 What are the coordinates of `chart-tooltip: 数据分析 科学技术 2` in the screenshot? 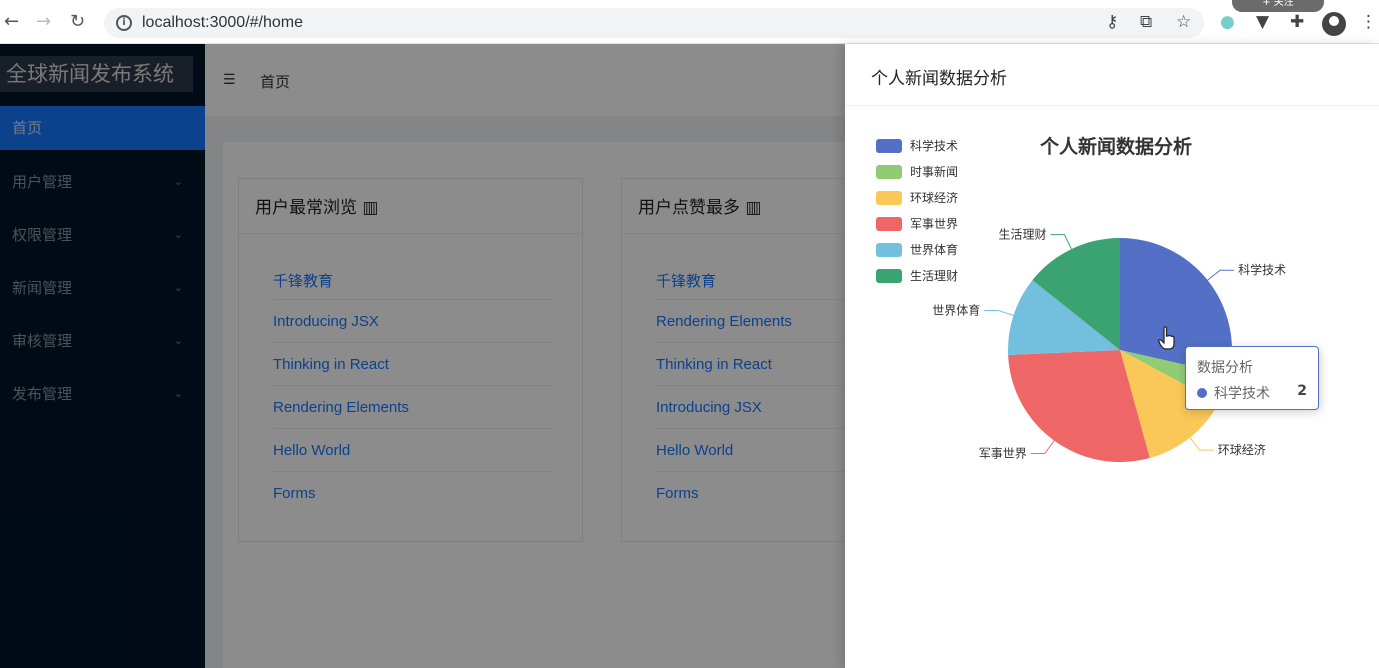 It's located at (1252, 378).